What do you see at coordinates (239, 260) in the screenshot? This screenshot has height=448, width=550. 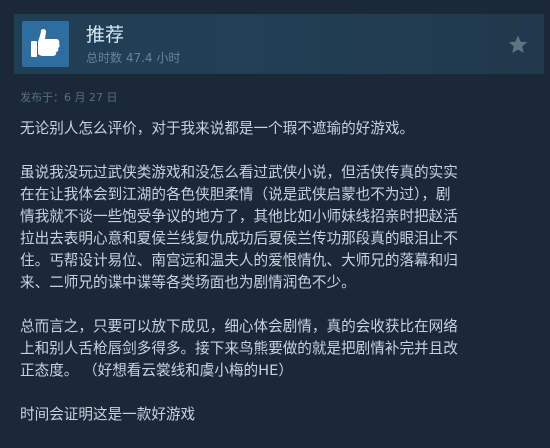 I see `review-line: 住。丐帮设计易位、南宫远和温夫人的爱恨情仇、大师兄的落幕和归` at bounding box center [239, 260].